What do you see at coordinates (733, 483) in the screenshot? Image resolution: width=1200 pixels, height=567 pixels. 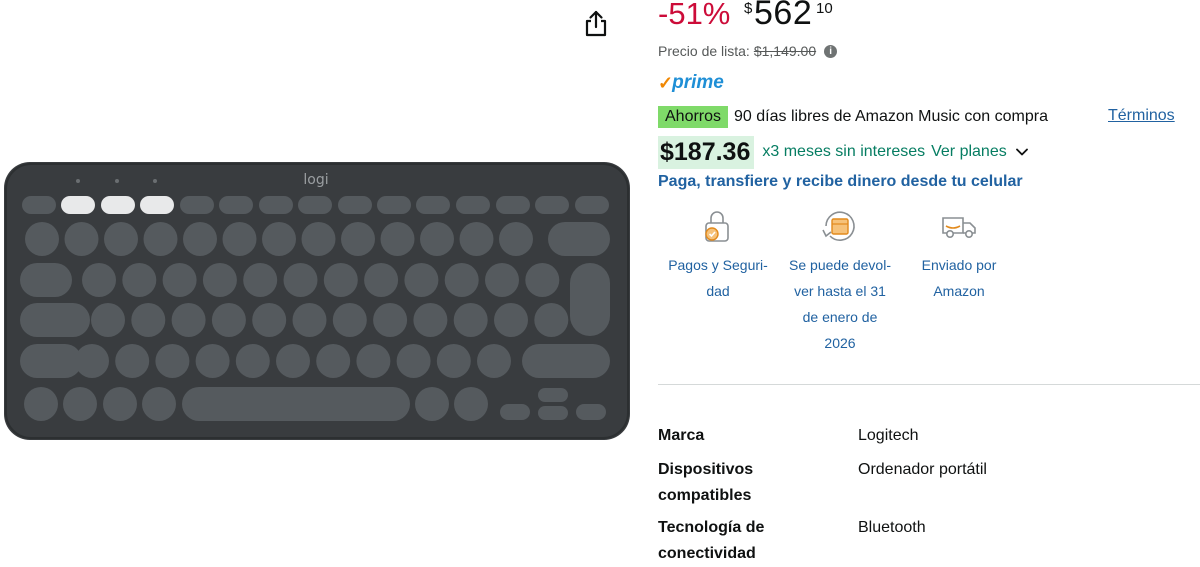 I see `spec-label-compatible-devices: Dispositivos compatibles` at bounding box center [733, 483].